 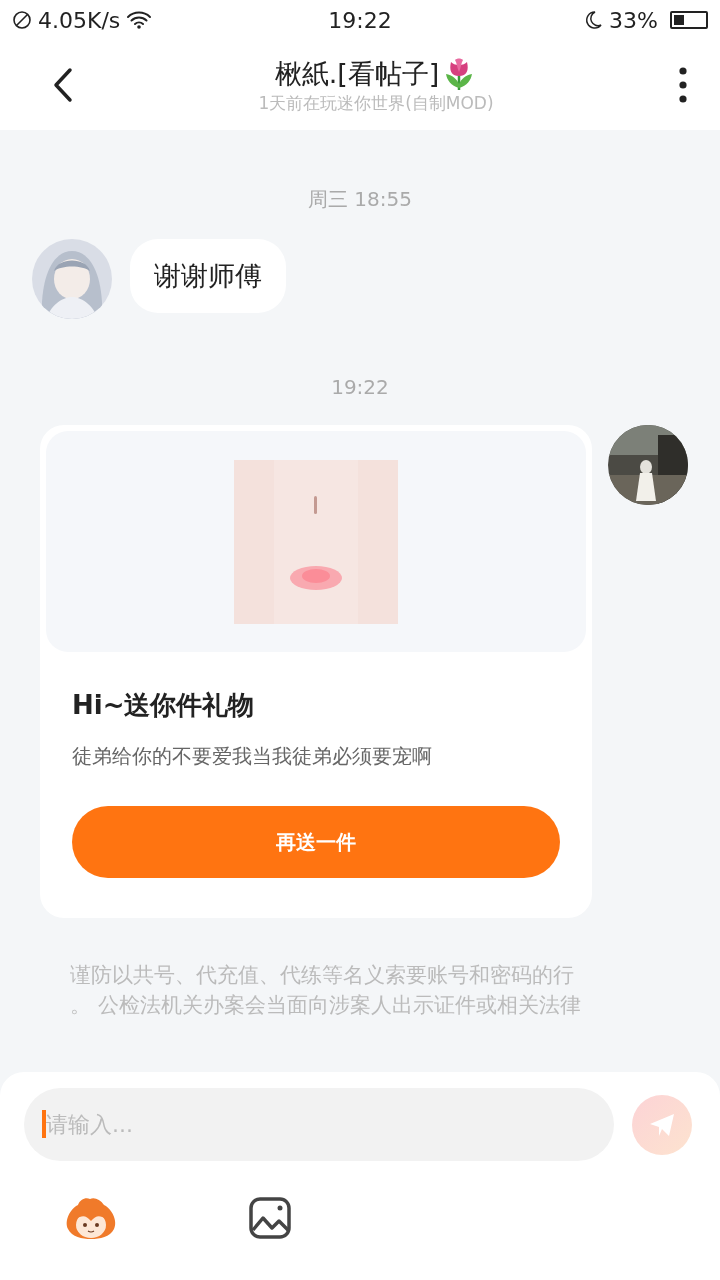 I want to click on clock: 19:22, so click(x=360, y=20).